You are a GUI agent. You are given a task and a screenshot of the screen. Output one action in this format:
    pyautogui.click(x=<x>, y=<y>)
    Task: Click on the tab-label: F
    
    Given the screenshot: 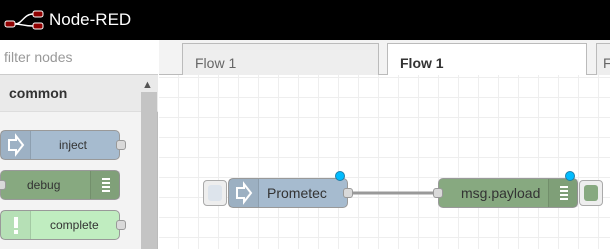 What is the action you would take?
    pyautogui.click(x=606, y=63)
    